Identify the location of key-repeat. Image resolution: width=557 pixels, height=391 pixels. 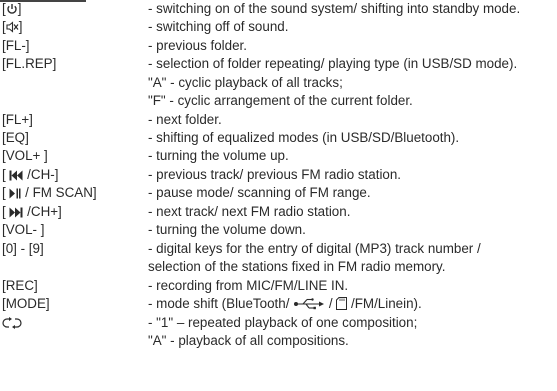
(12, 323).